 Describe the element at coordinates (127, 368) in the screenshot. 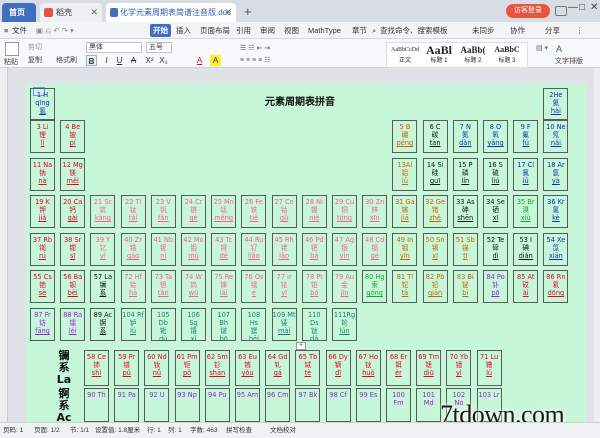

I see `lanthanide-cell: 59 Pr 镨 pǔ` at that location.